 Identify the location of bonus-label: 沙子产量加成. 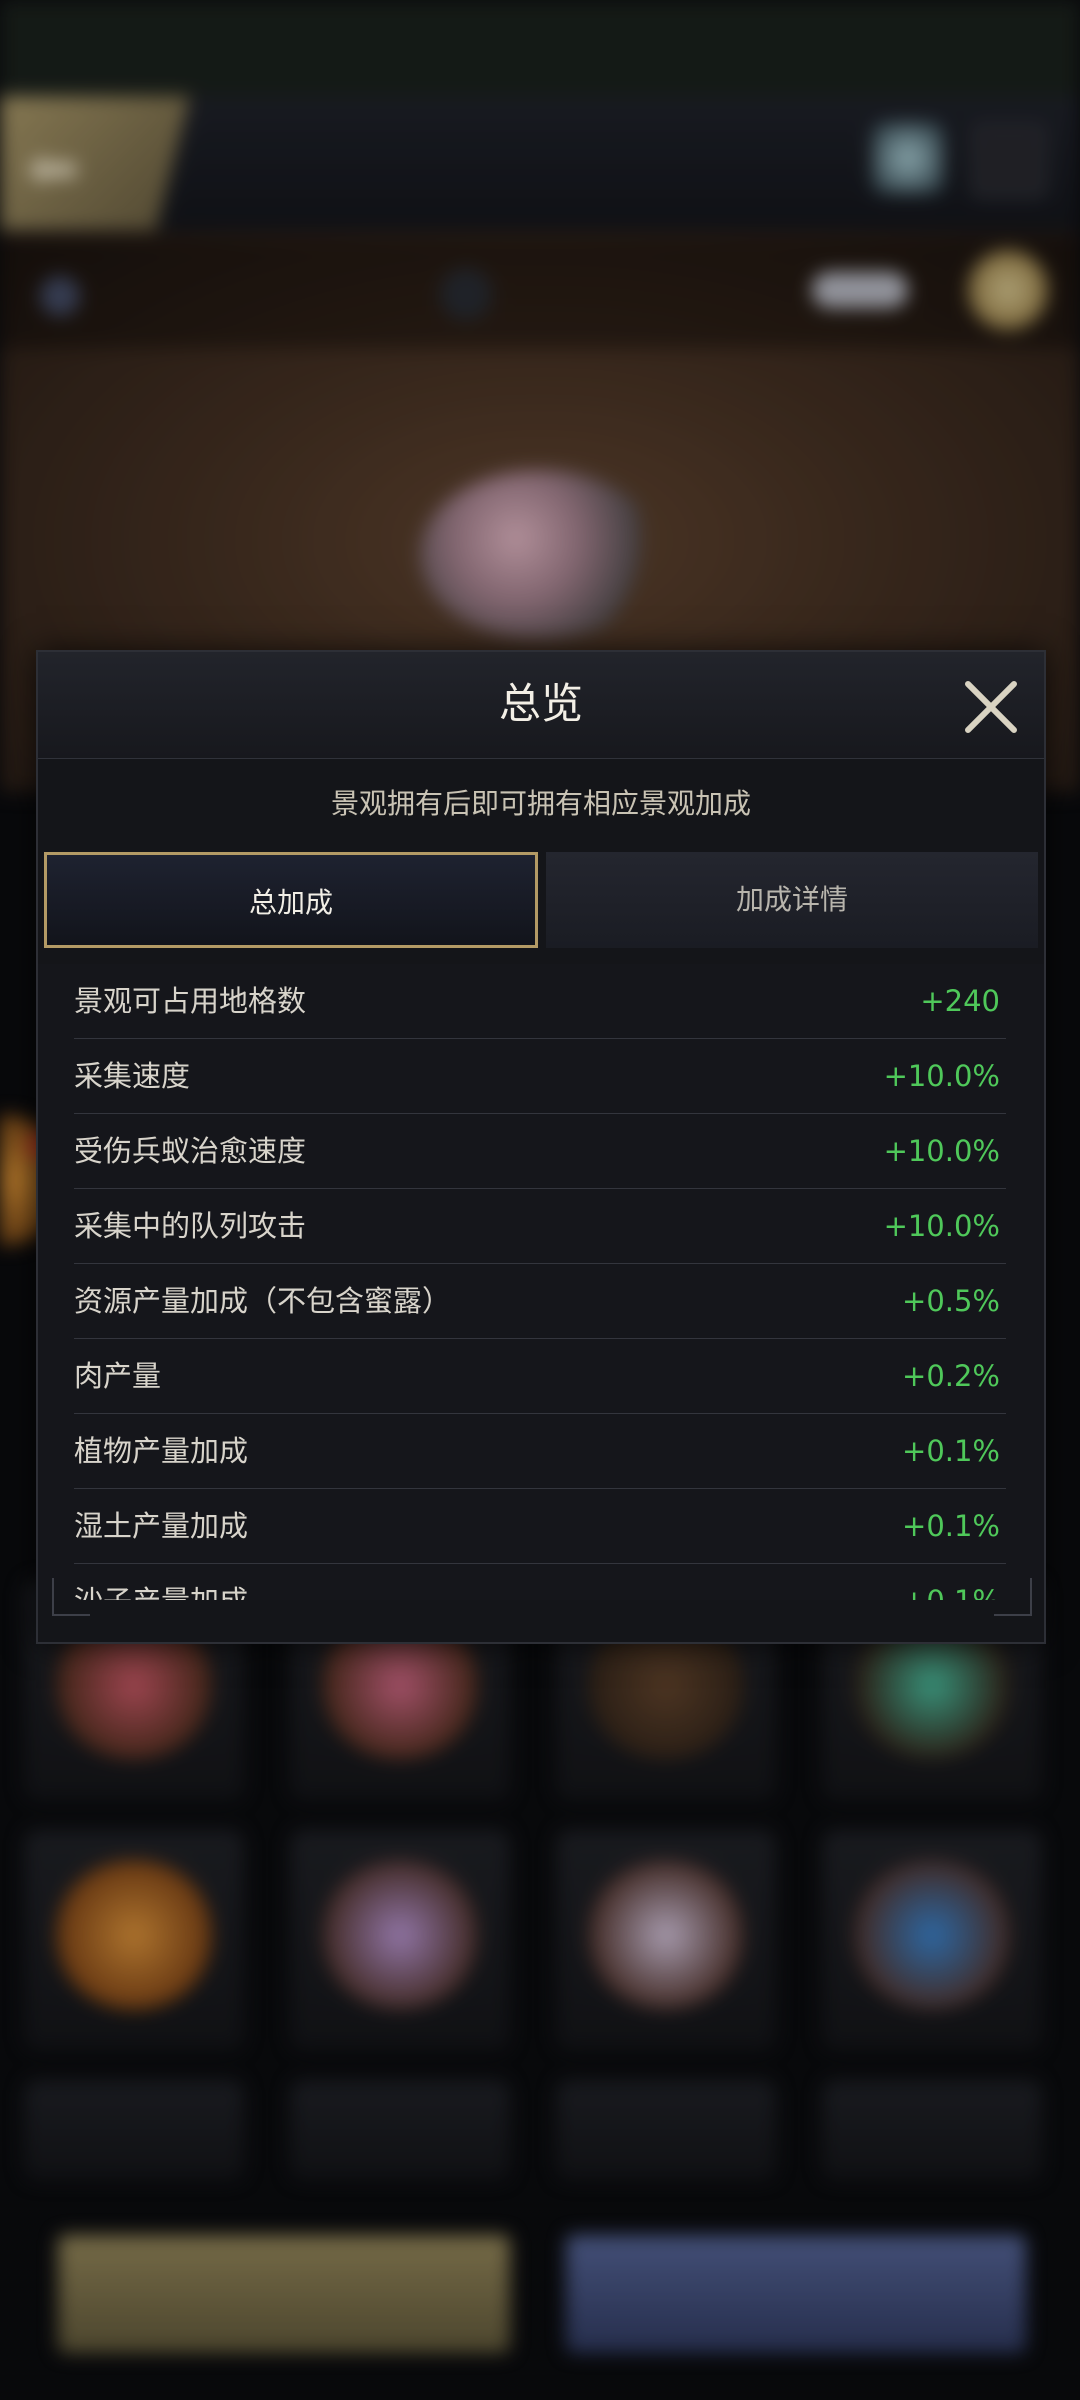
(161, 1582).